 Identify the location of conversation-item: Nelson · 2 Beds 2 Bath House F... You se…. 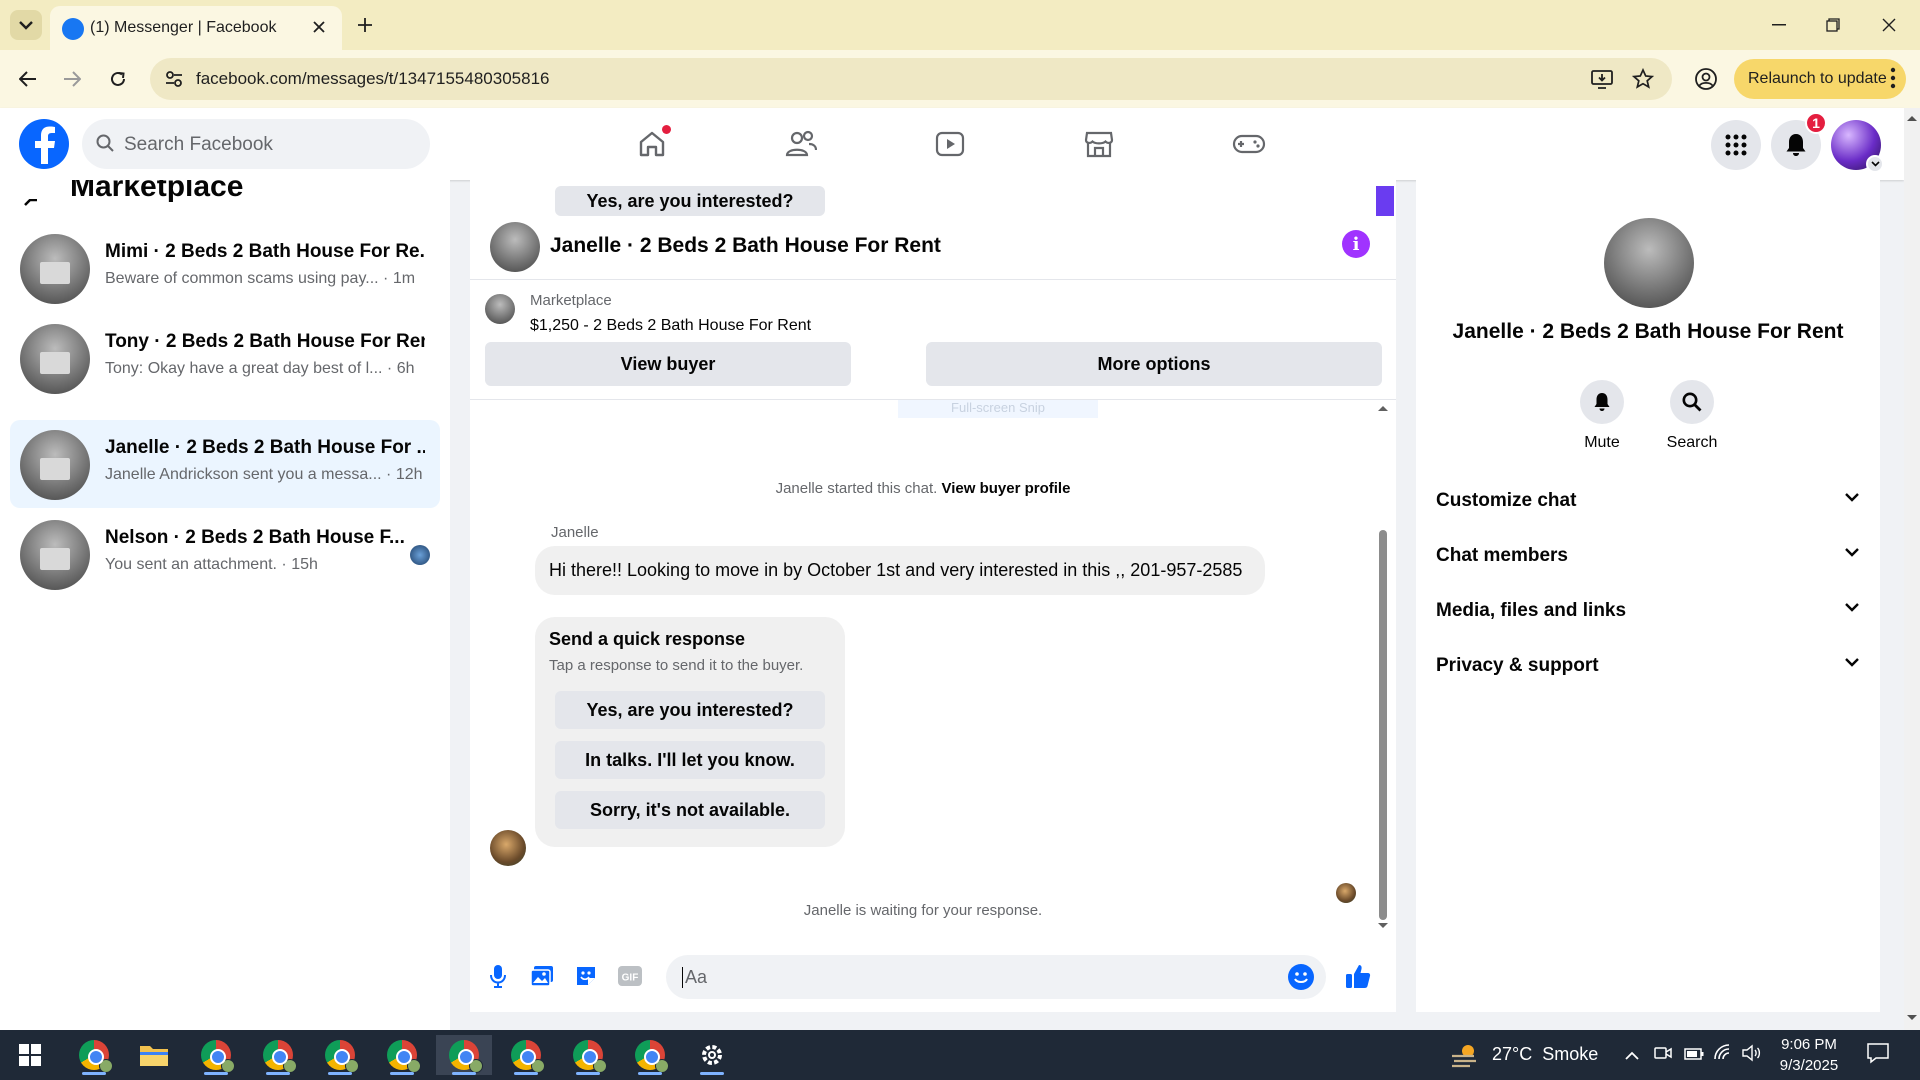
(225, 554).